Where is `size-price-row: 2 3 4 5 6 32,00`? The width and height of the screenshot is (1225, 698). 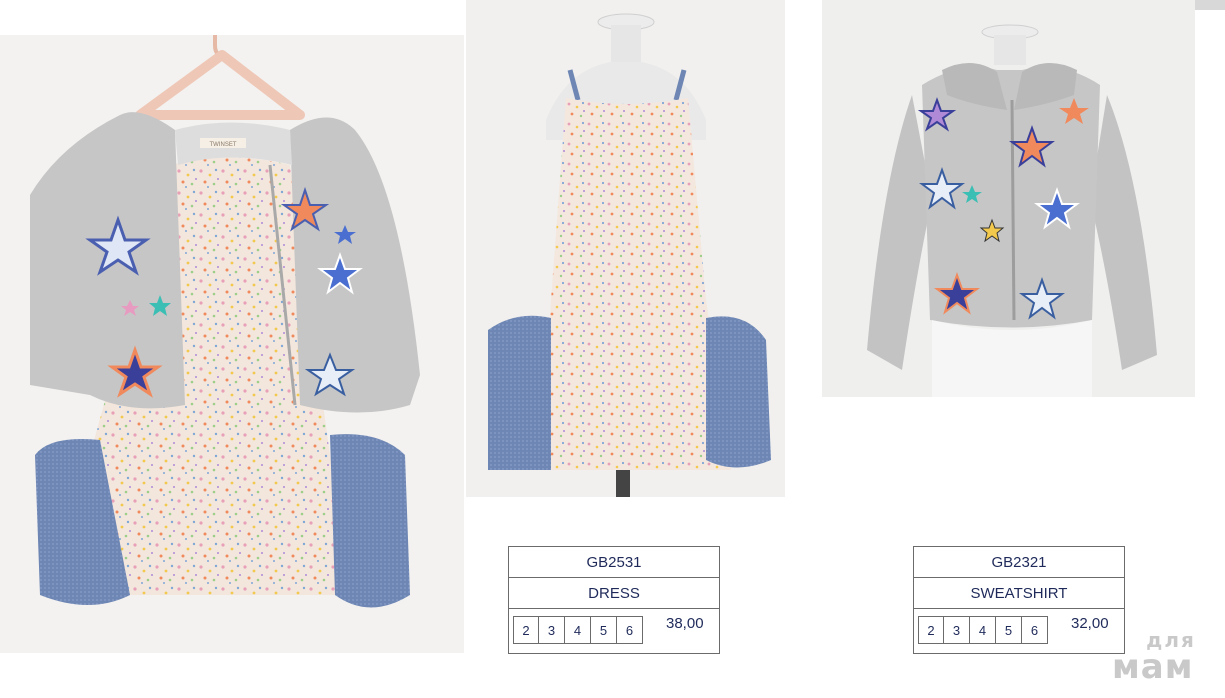 size-price-row: 2 3 4 5 6 32,00 is located at coordinates (1019, 631).